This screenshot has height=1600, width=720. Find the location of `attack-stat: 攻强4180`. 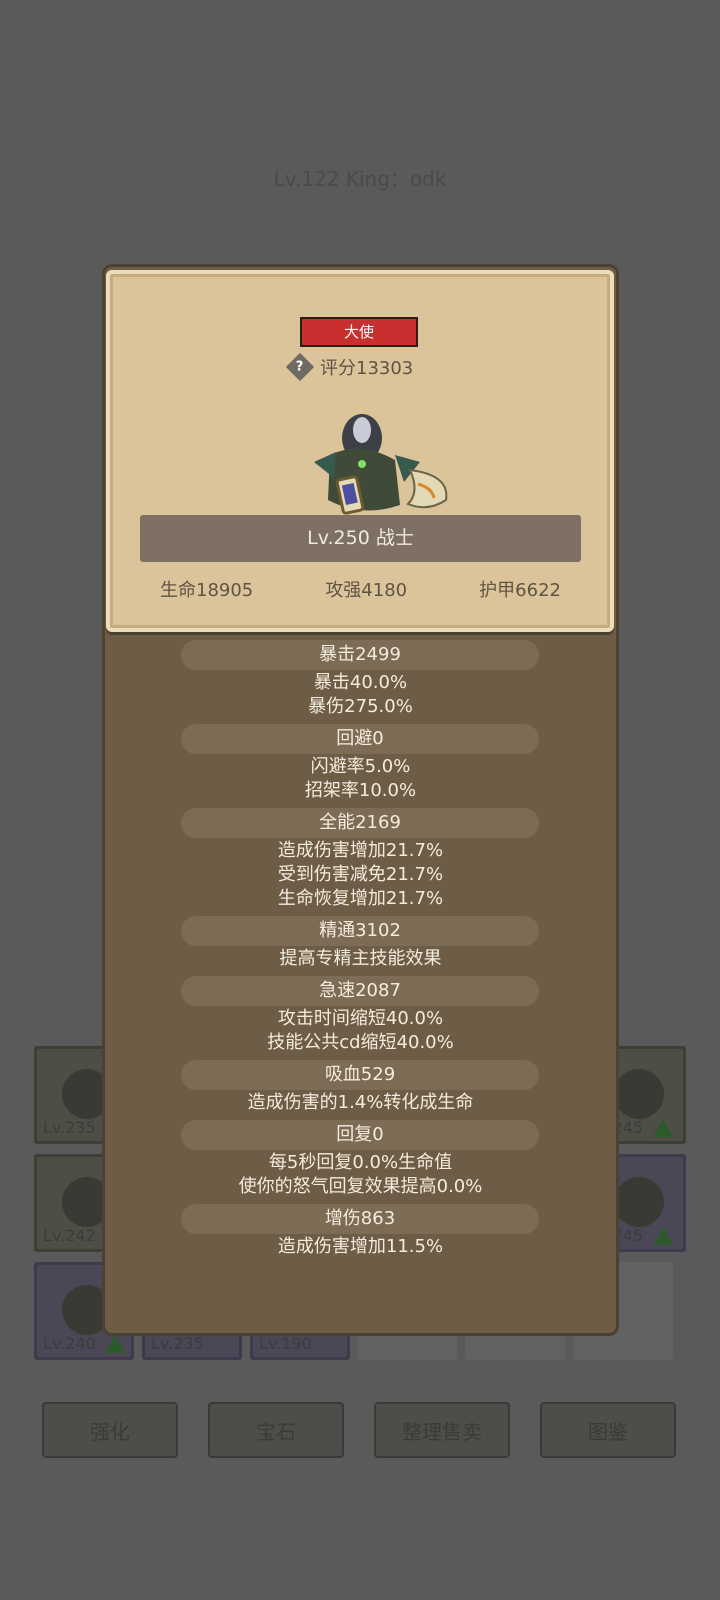

attack-stat: 攻强4180 is located at coordinates (366, 590).